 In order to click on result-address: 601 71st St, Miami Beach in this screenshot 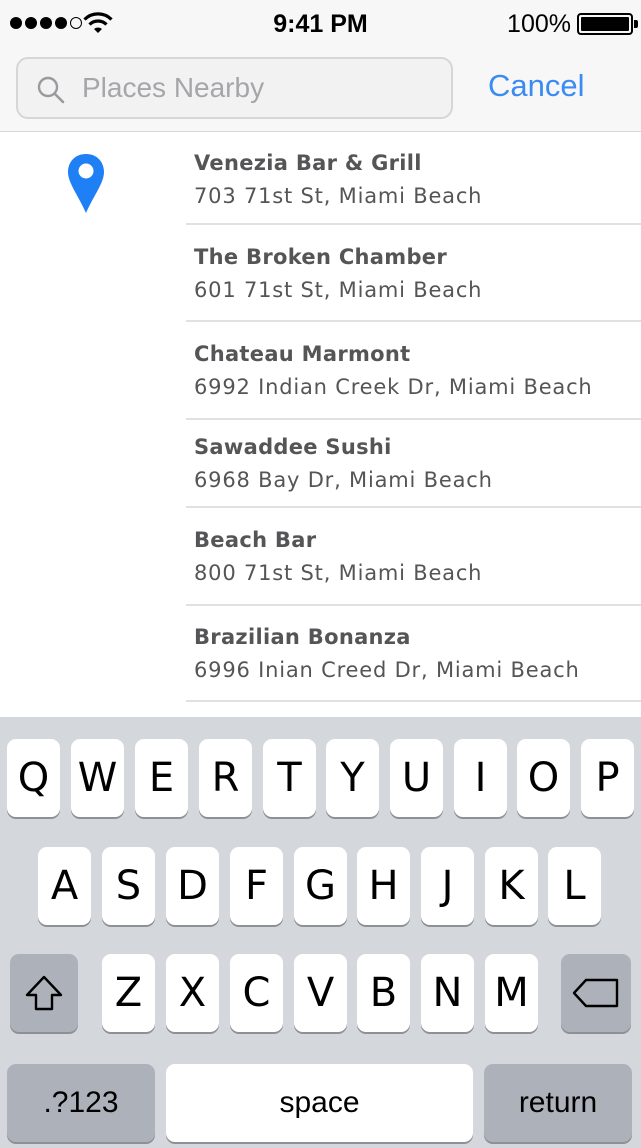, I will do `click(338, 290)`.